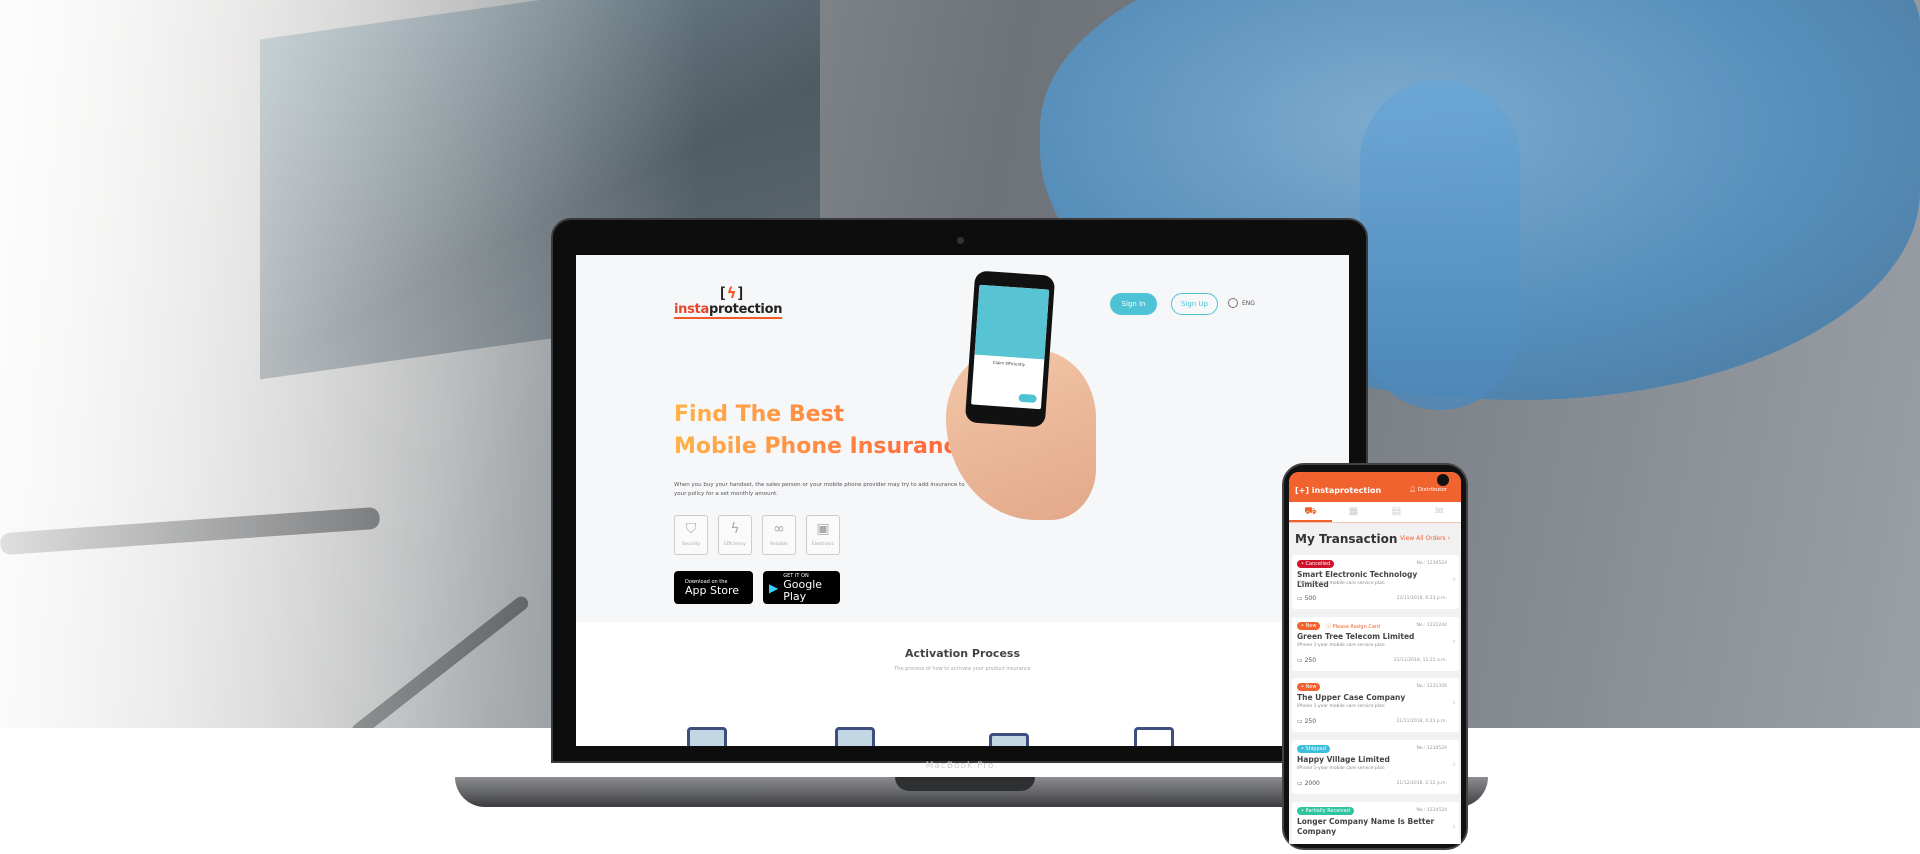  What do you see at coordinates (735, 544) in the screenshot?
I see `feature-label: Efficiency` at bounding box center [735, 544].